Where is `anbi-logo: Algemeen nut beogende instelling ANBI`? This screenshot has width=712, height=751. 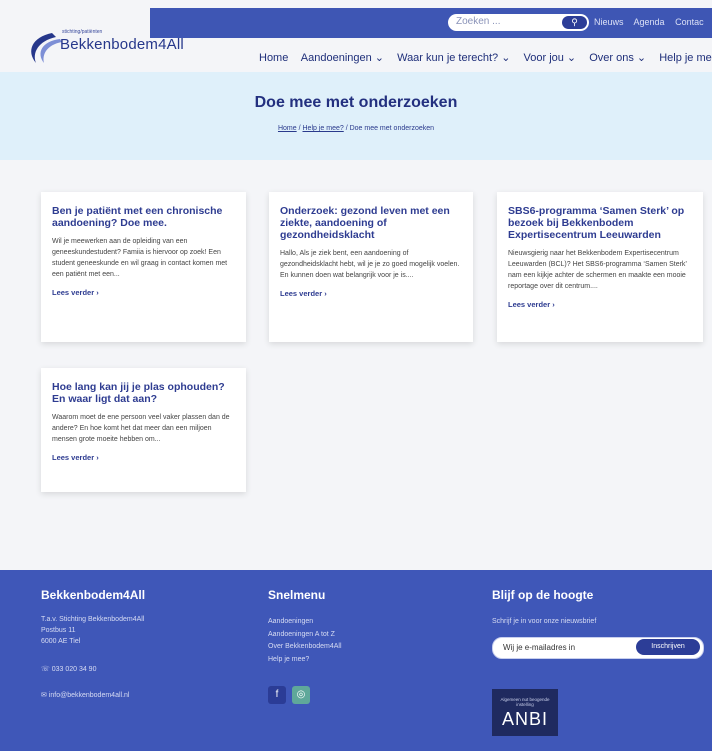
anbi-logo: Algemeen nut beogende instelling ANBI is located at coordinates (525, 712).